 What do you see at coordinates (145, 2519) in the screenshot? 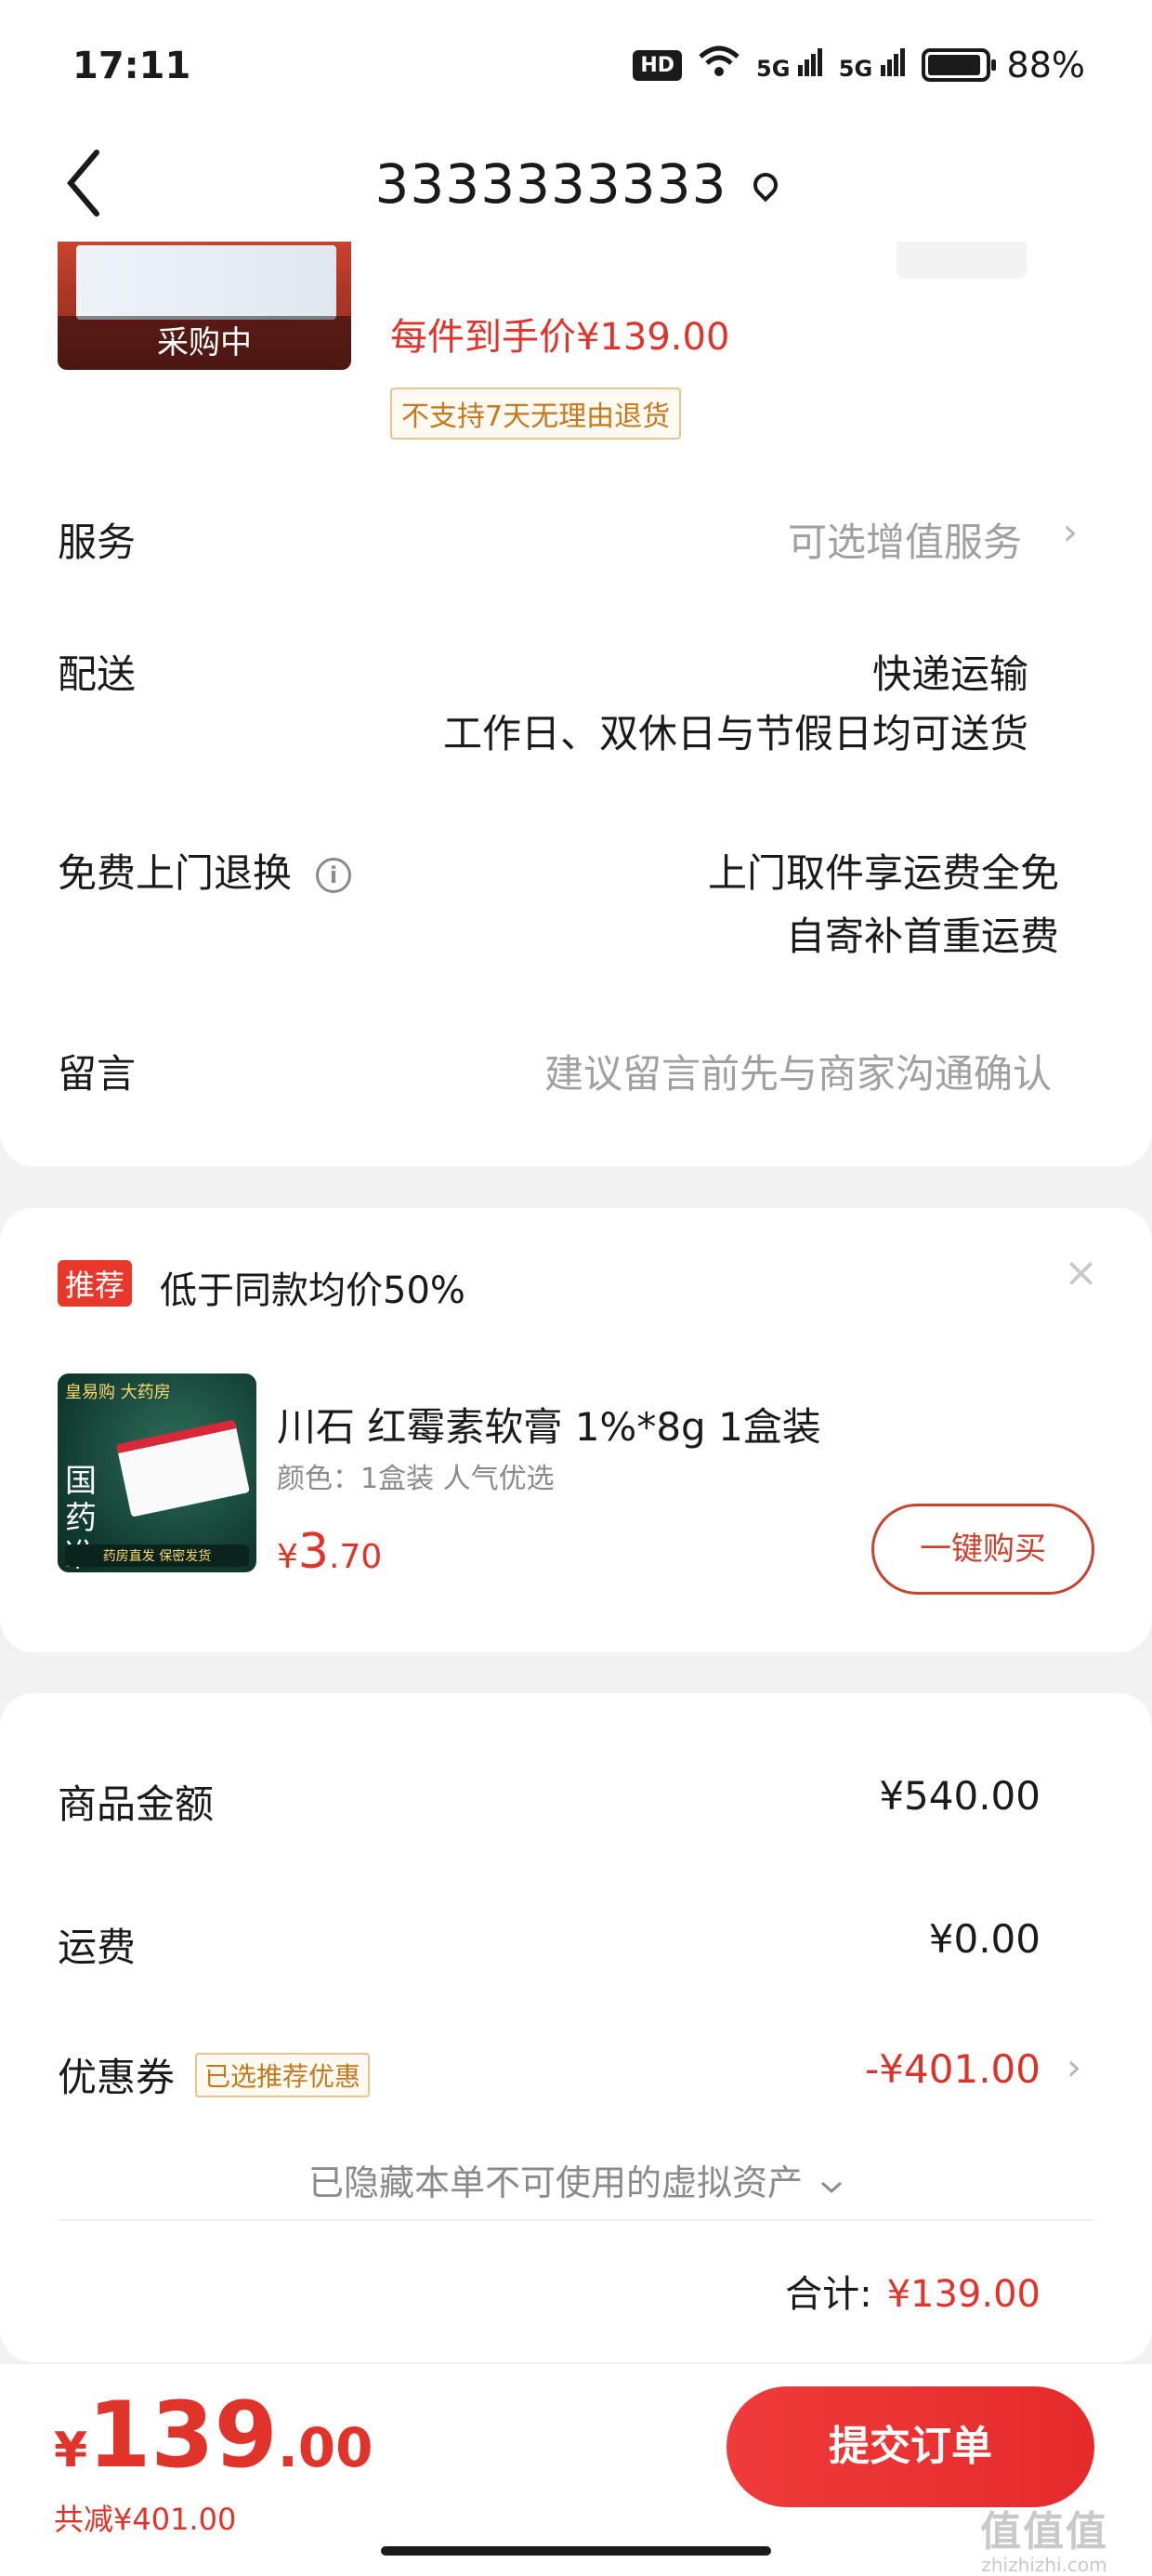
I see `total-reduction: 共减¥401.00` at bounding box center [145, 2519].